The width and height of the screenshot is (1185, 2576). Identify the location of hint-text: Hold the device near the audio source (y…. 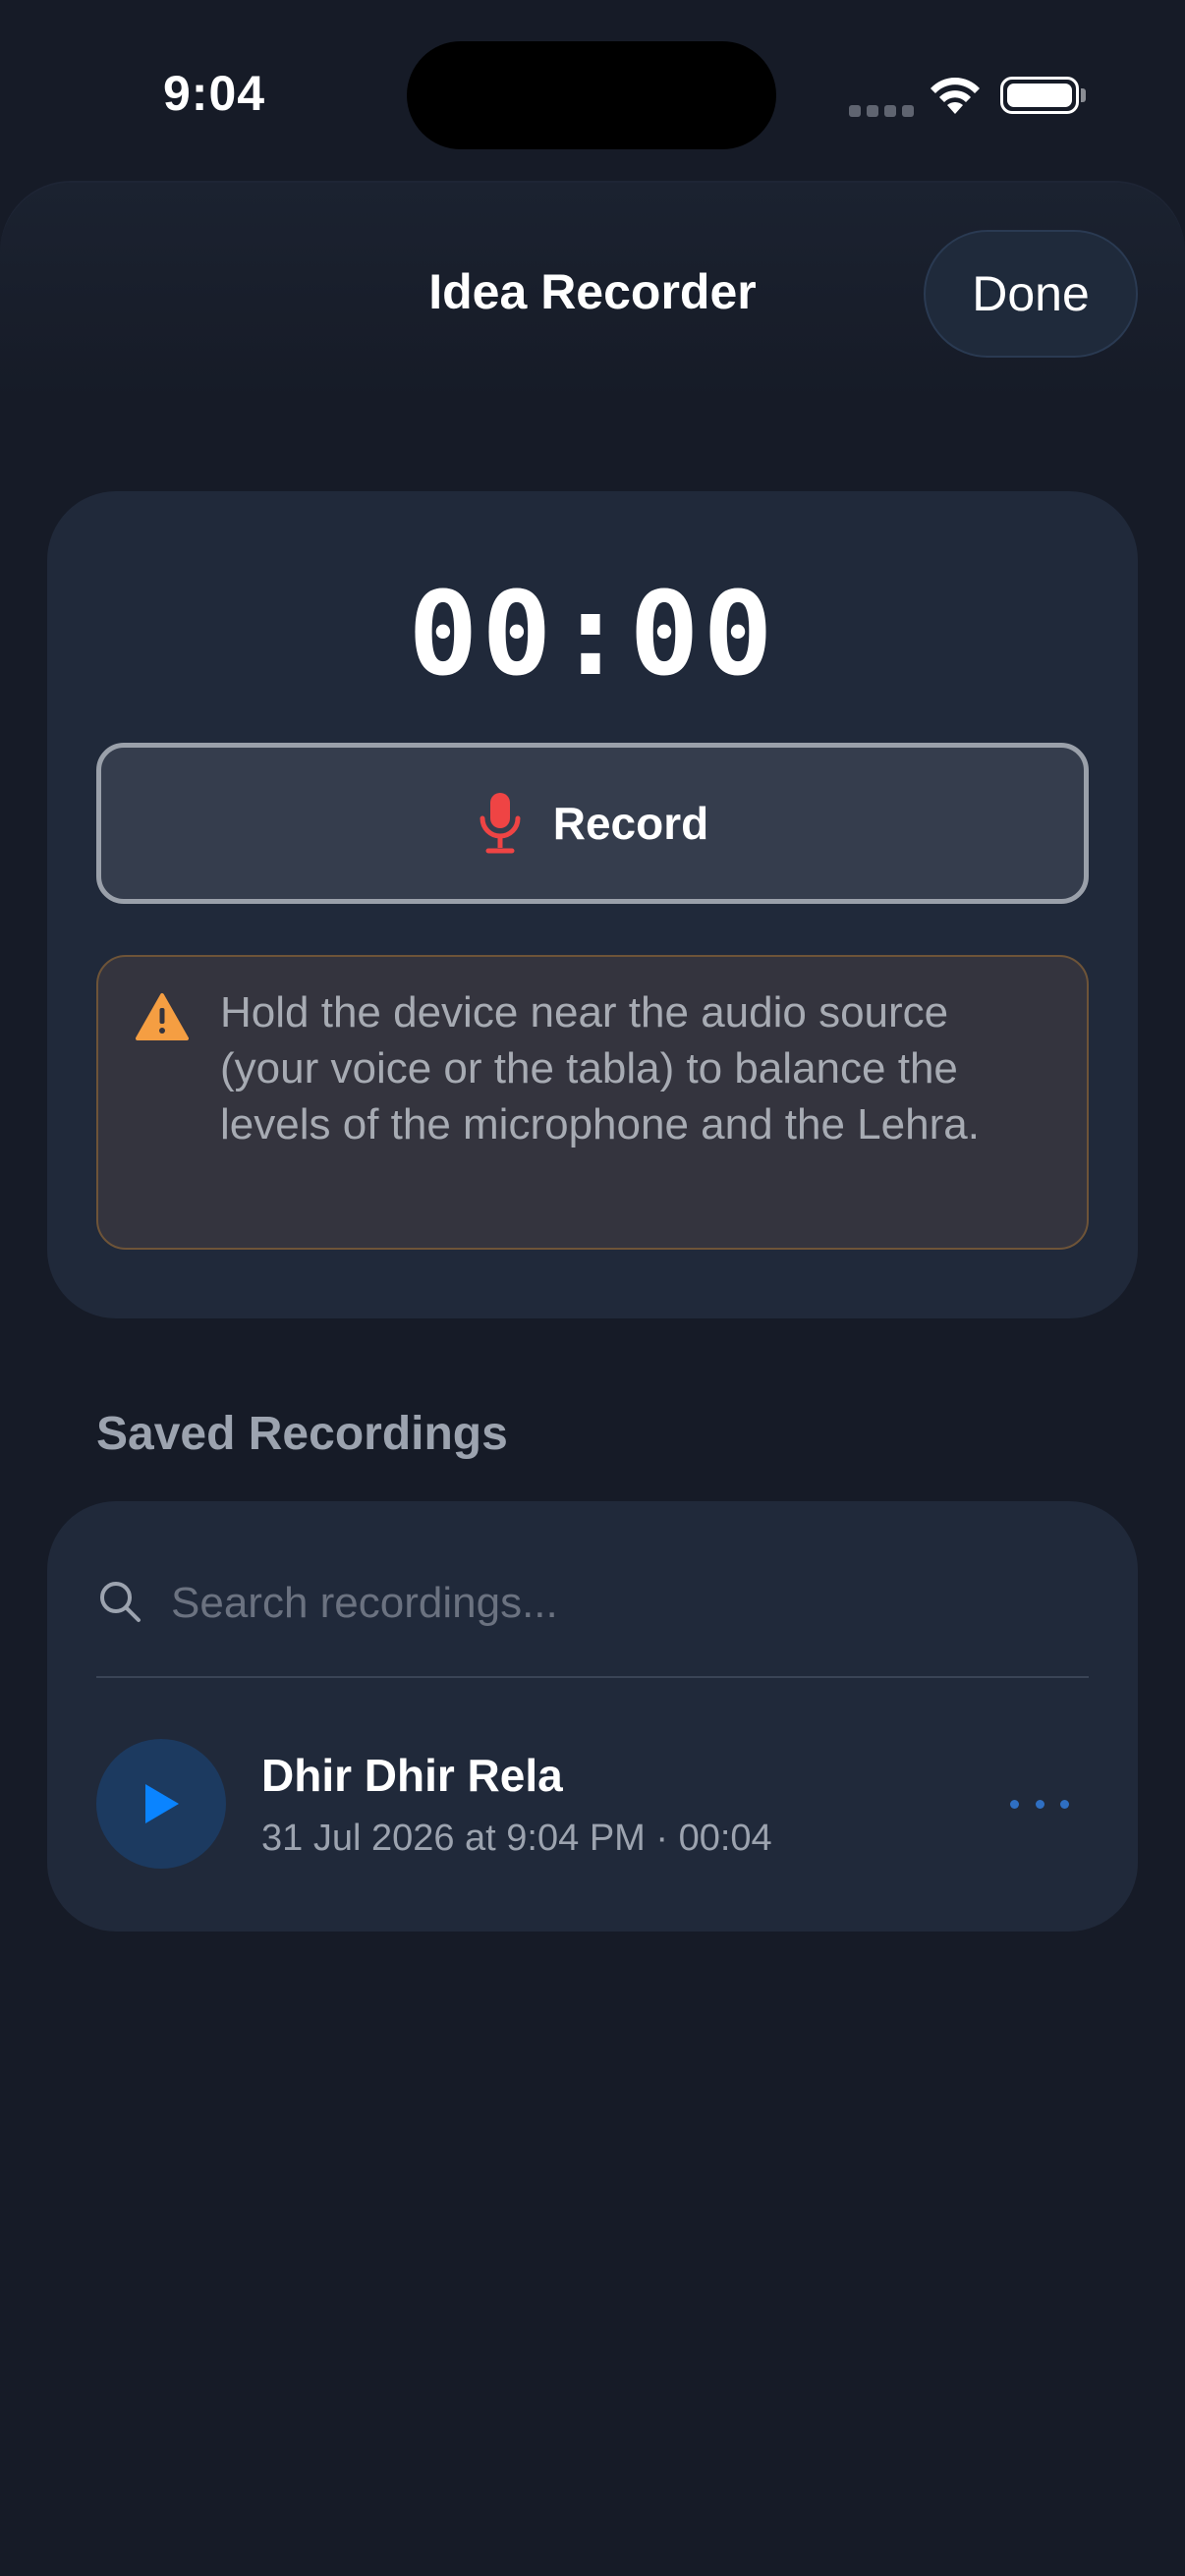
(600, 1068).